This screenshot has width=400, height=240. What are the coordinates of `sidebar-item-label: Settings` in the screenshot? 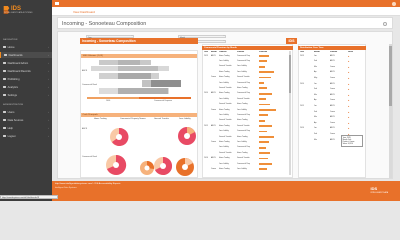 It's located at (12, 95).